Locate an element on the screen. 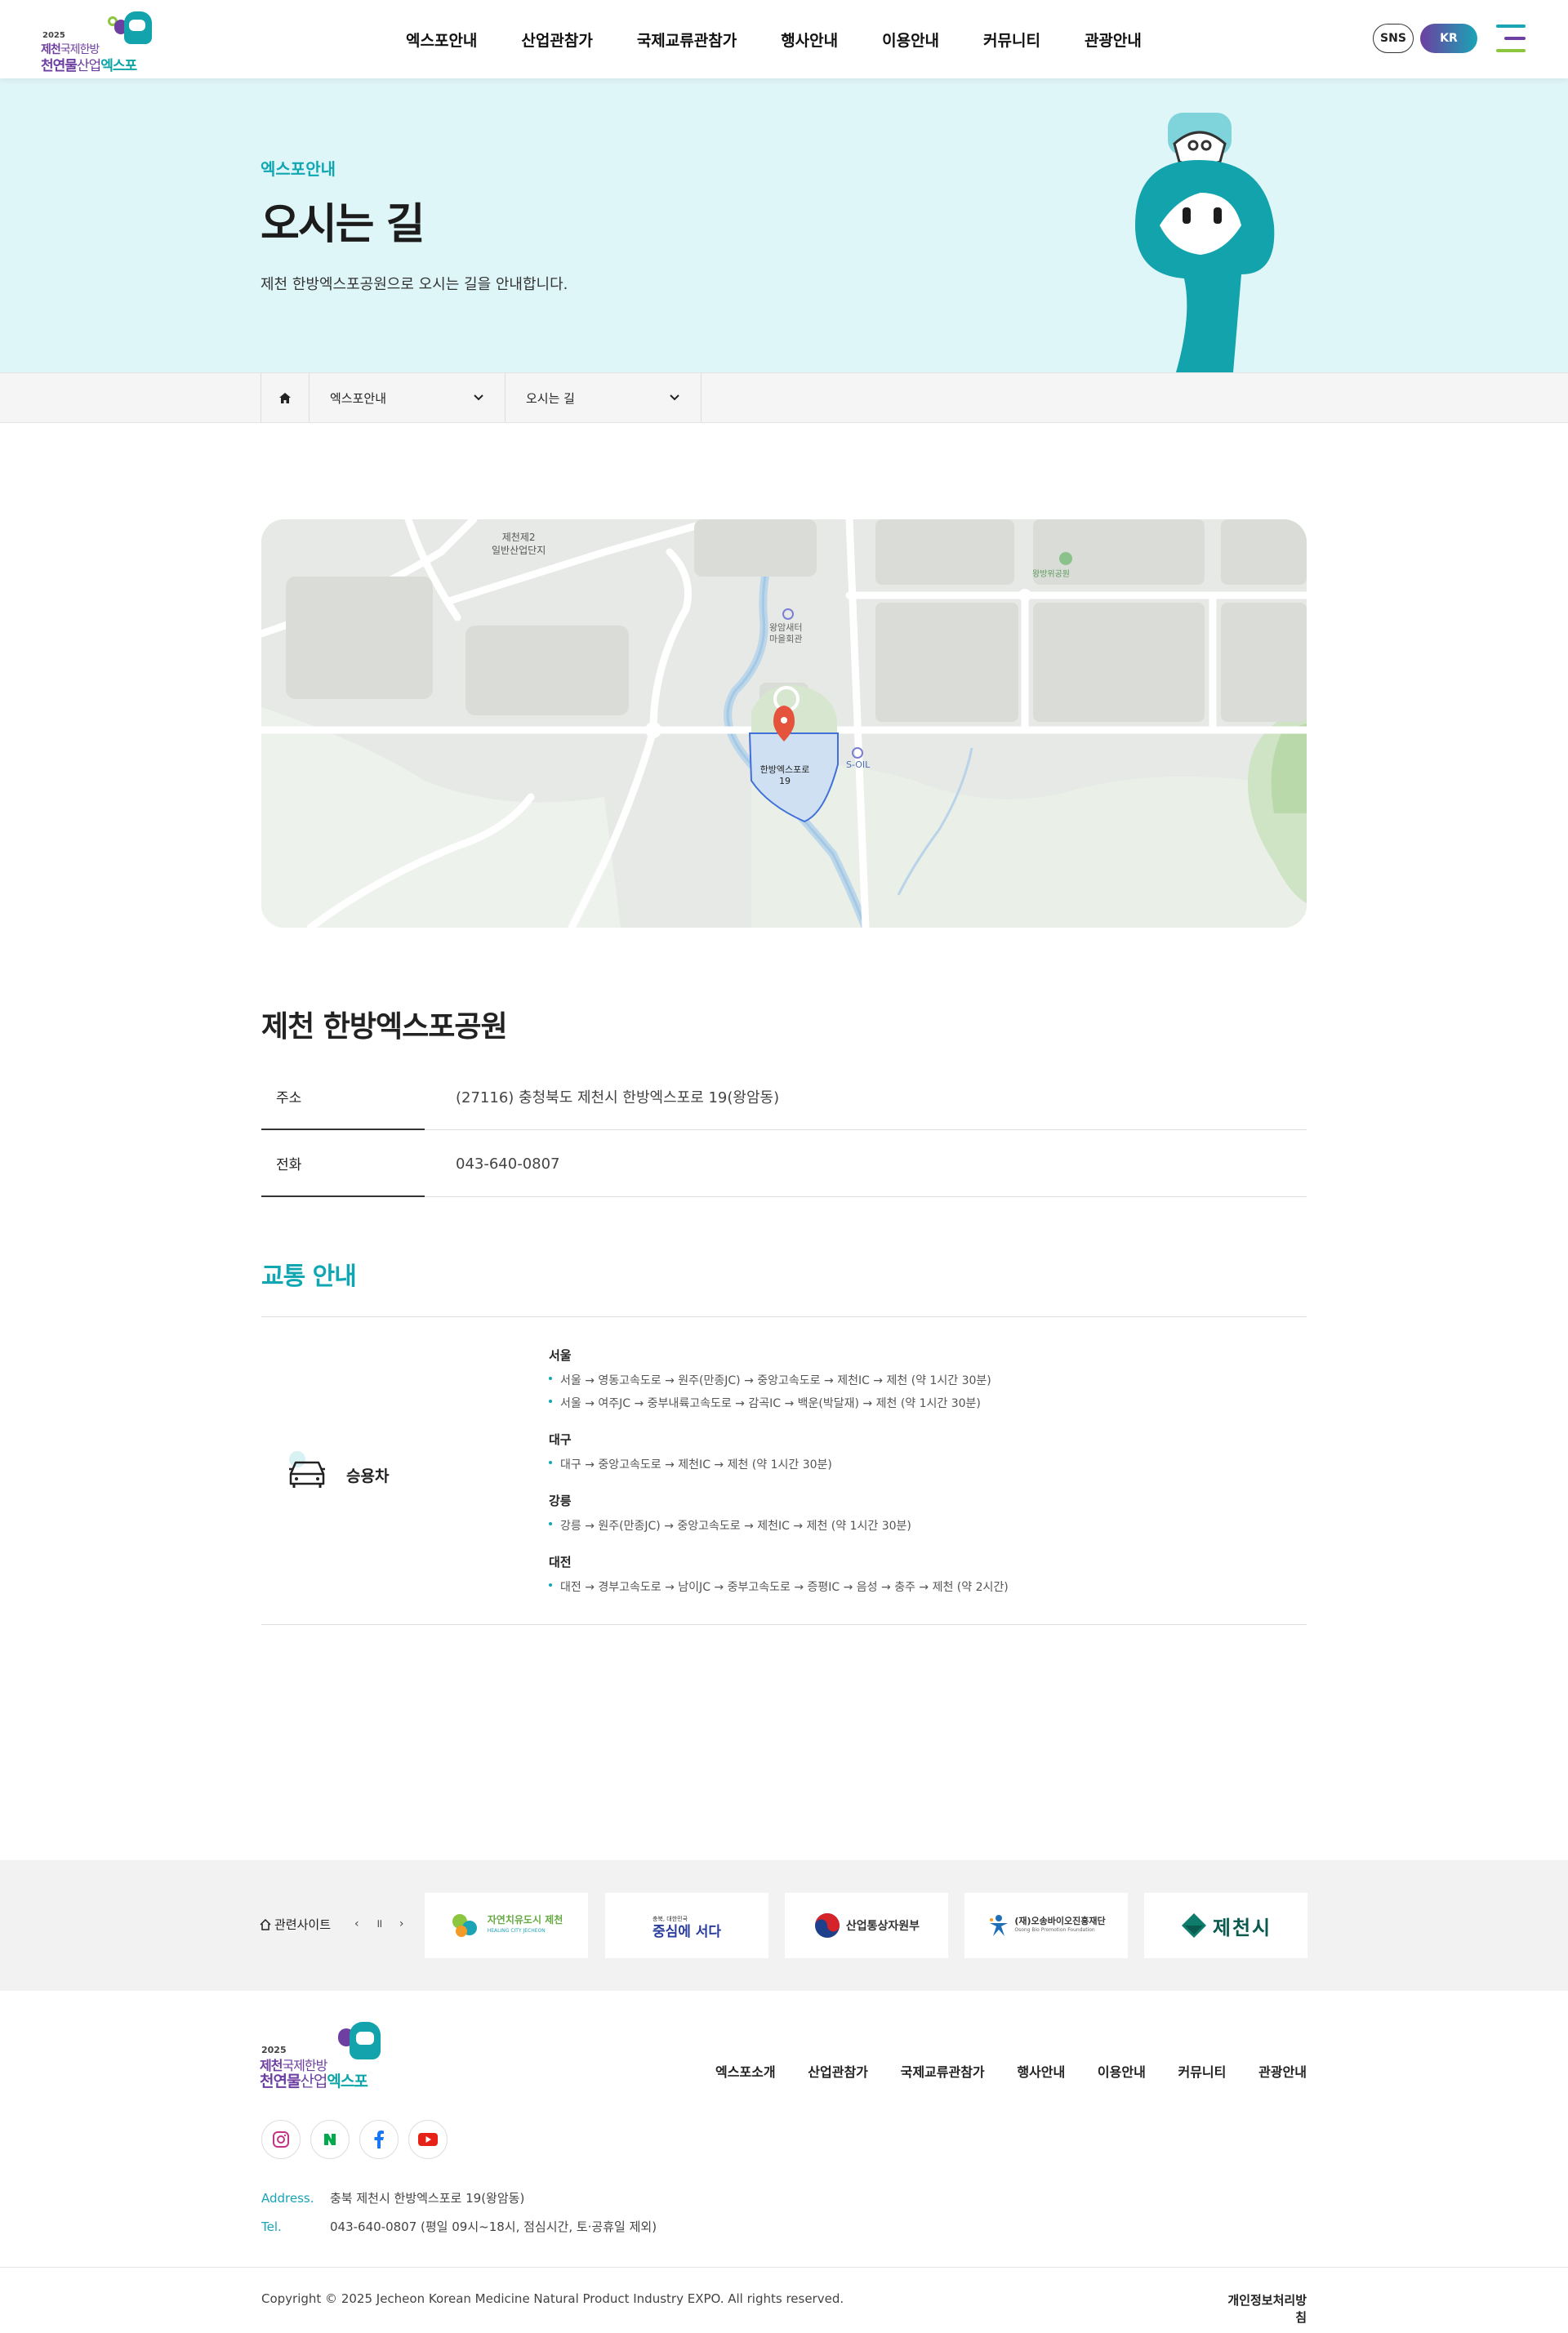  instagram-icon is located at coordinates (281, 2139).